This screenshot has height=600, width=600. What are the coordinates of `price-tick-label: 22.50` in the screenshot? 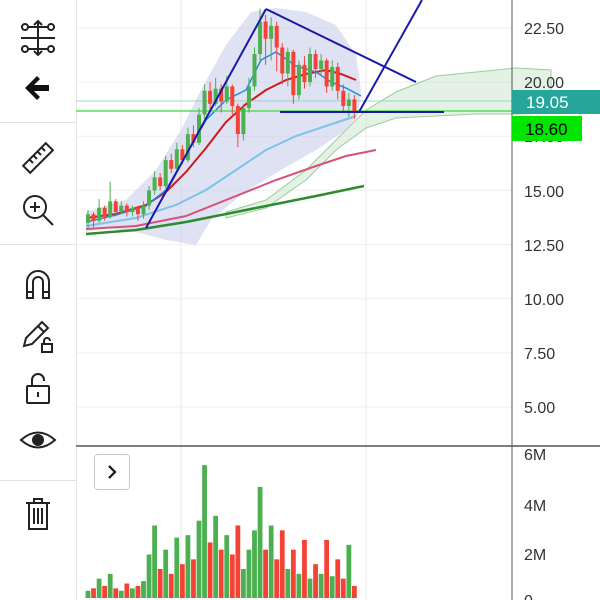 It's located at (544, 29).